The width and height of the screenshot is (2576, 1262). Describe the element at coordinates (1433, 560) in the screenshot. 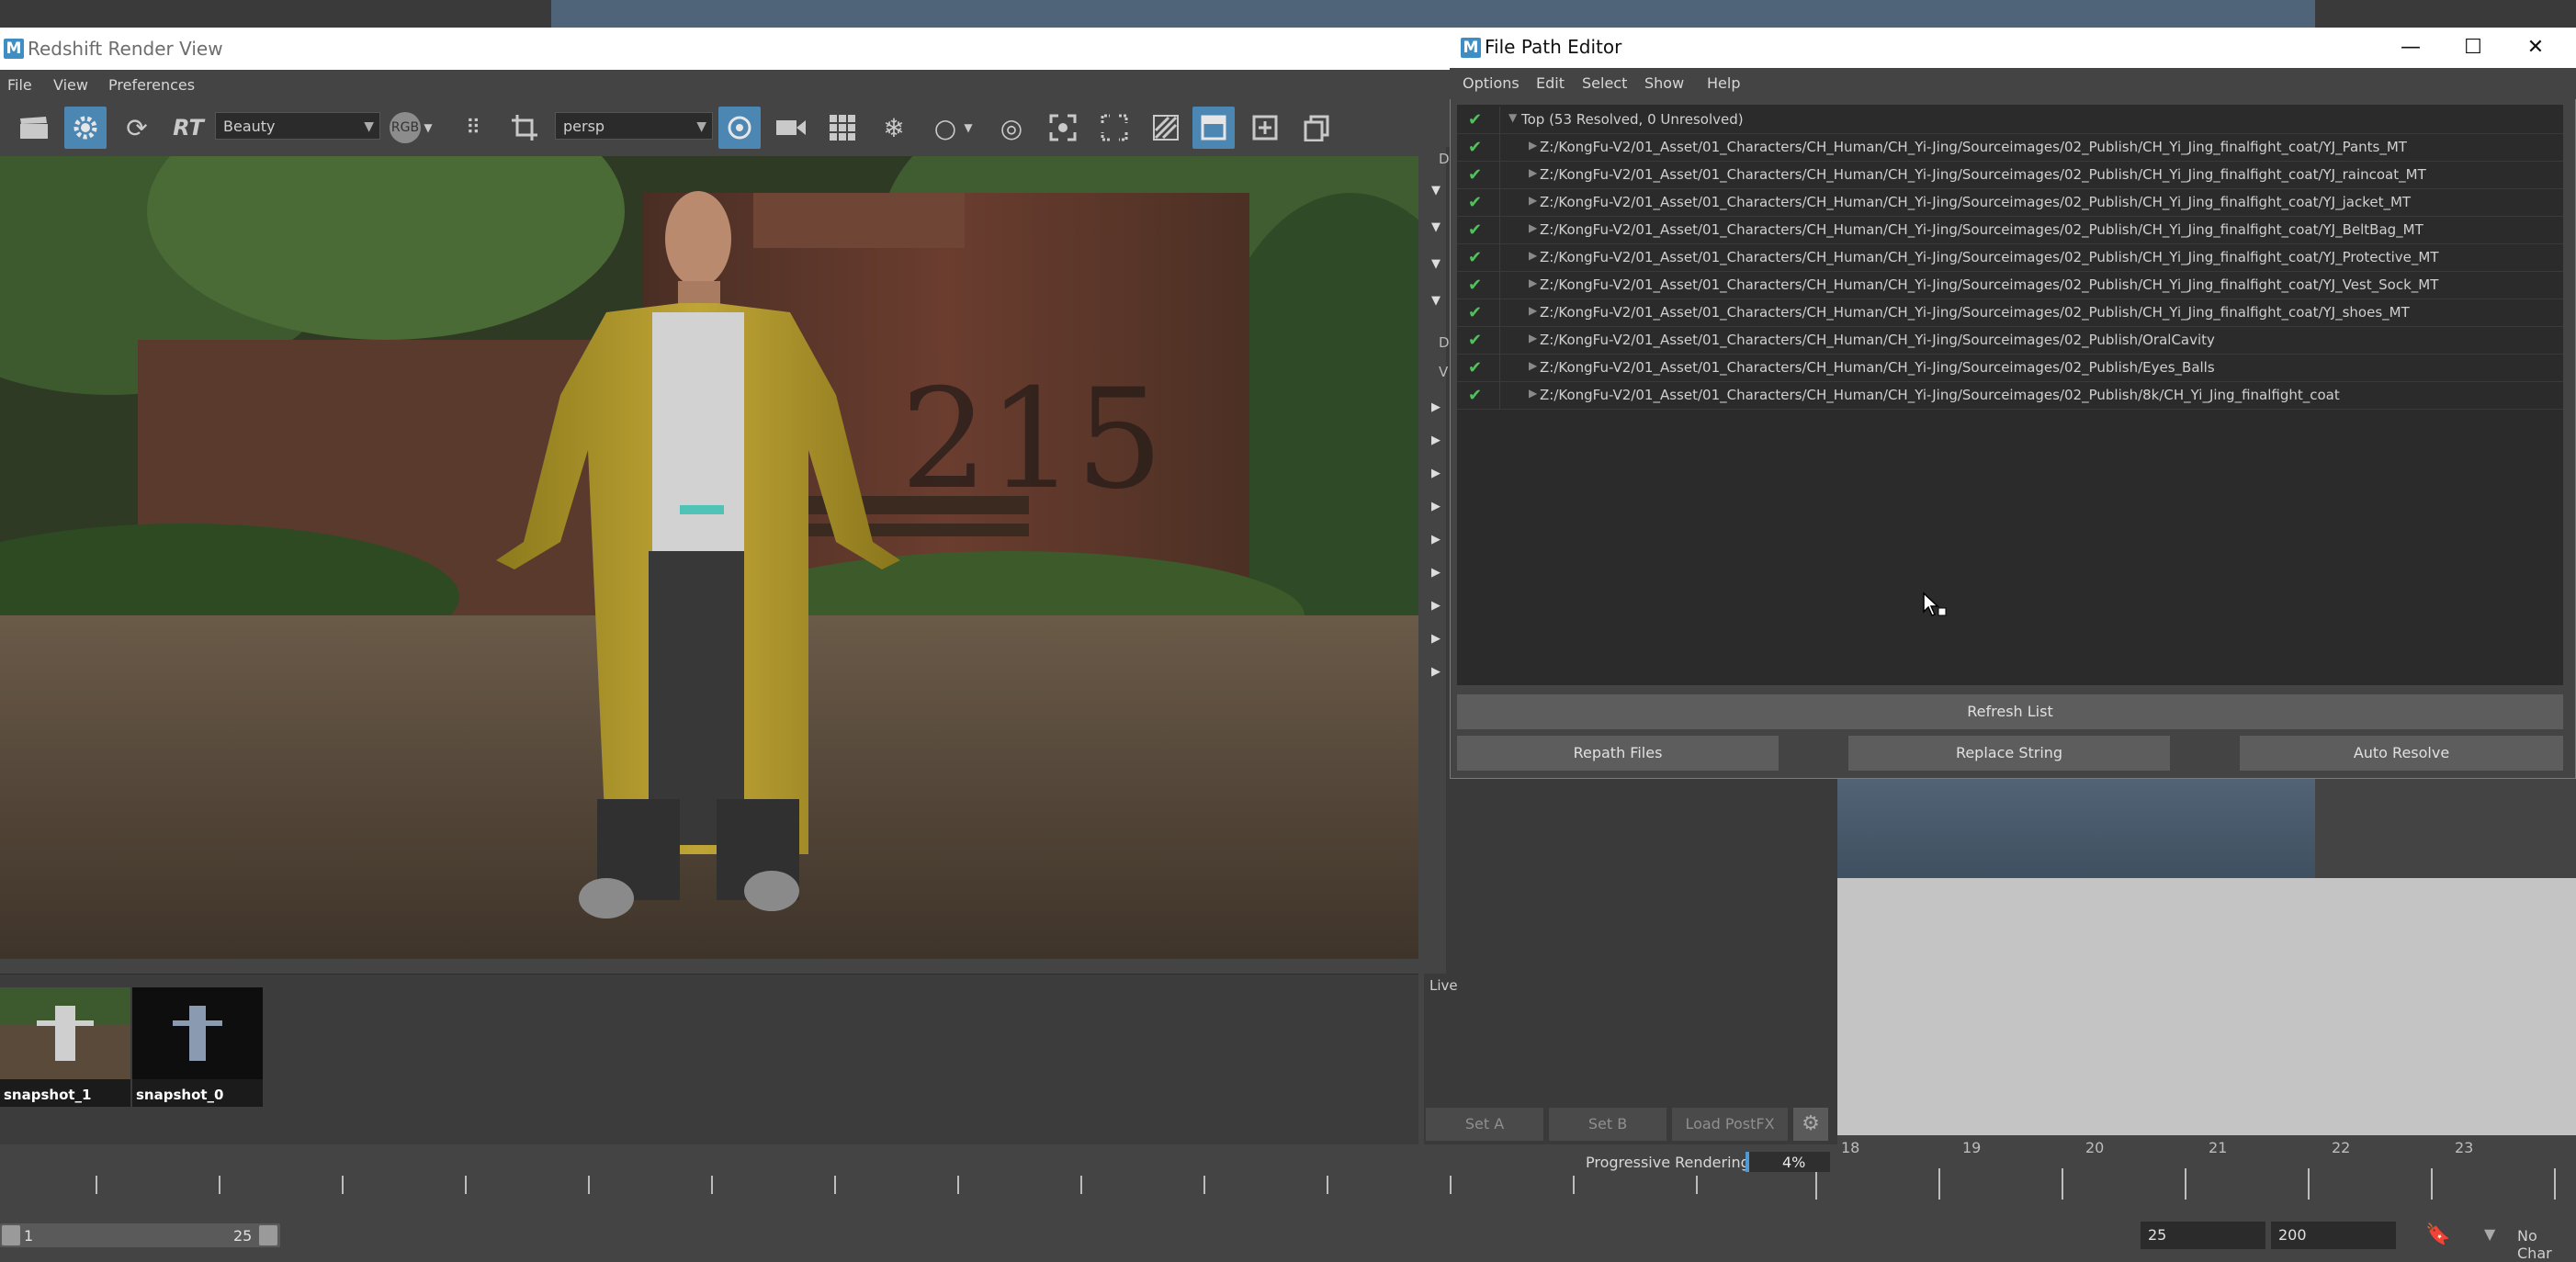

I see `render-settings-collapsed-strip` at that location.